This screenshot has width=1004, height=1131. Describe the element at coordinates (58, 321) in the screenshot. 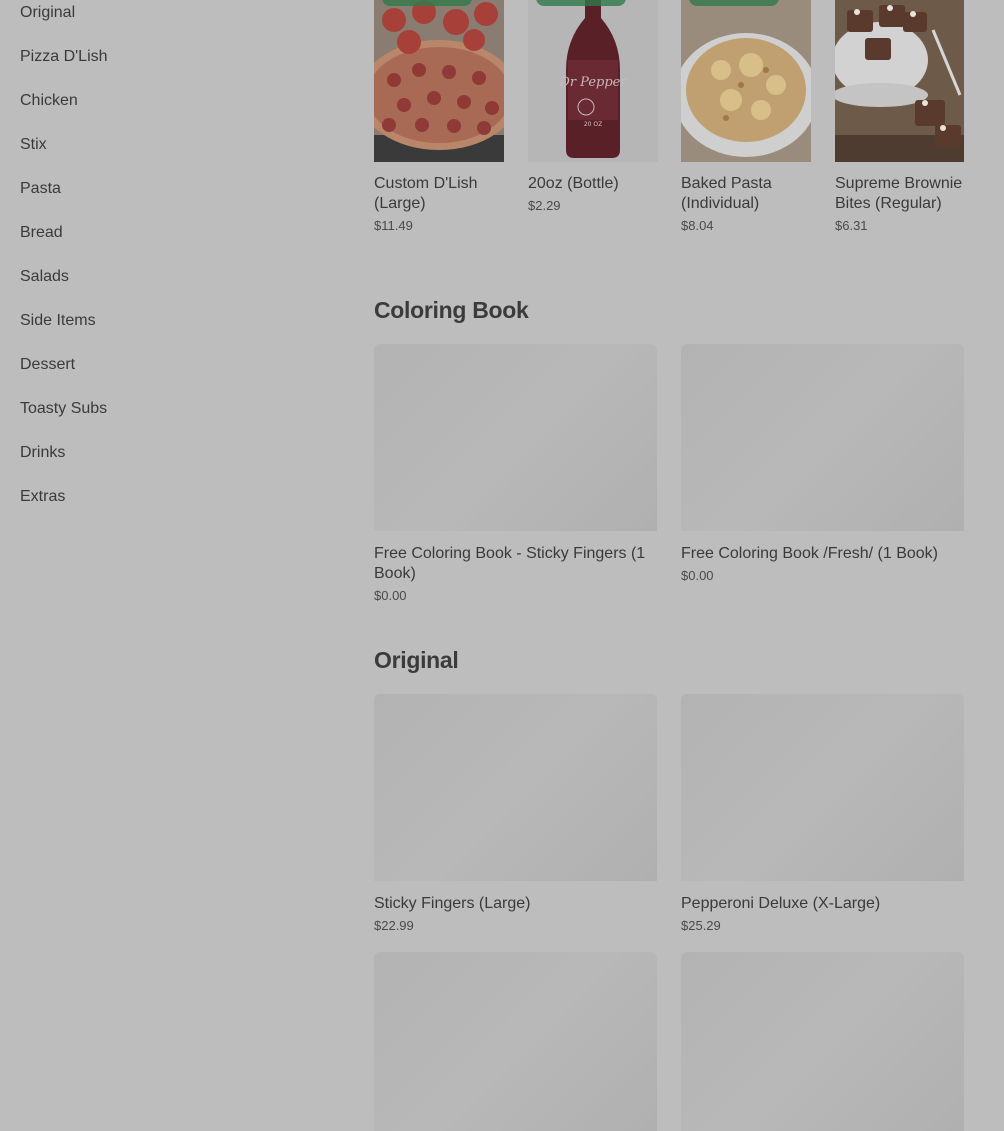

I see `sidebar-item-side-items: Side Items` at that location.